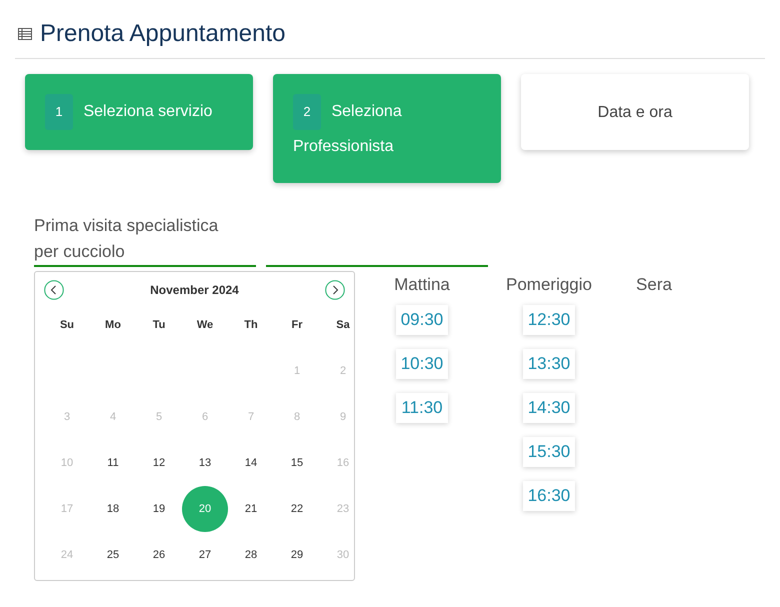  What do you see at coordinates (59, 112) in the screenshot?
I see `step-number: 1` at bounding box center [59, 112].